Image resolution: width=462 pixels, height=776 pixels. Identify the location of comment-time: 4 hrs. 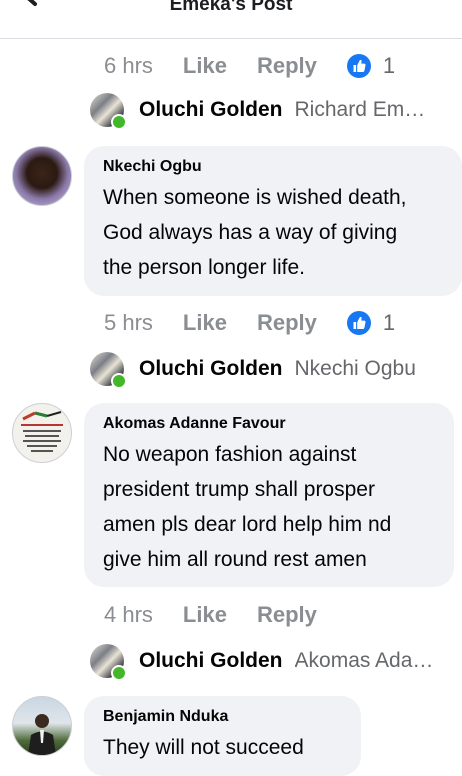
(128, 614).